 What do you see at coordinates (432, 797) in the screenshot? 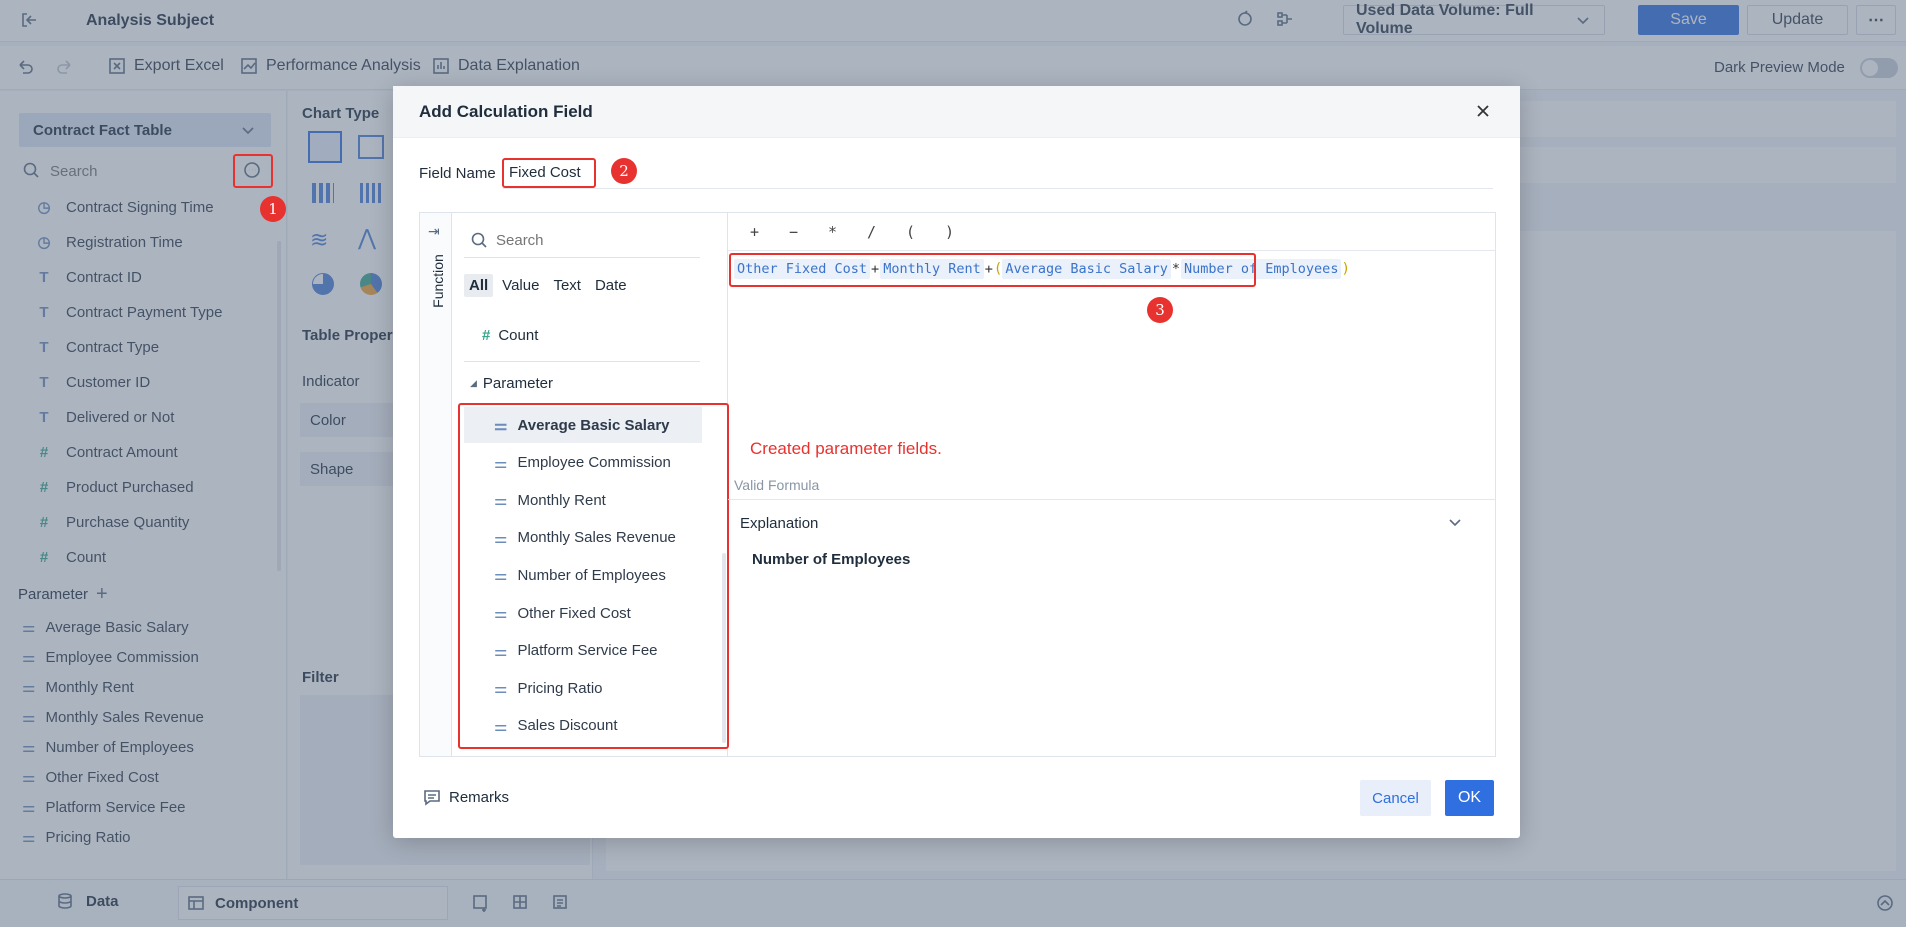
I see `comment-icon` at bounding box center [432, 797].